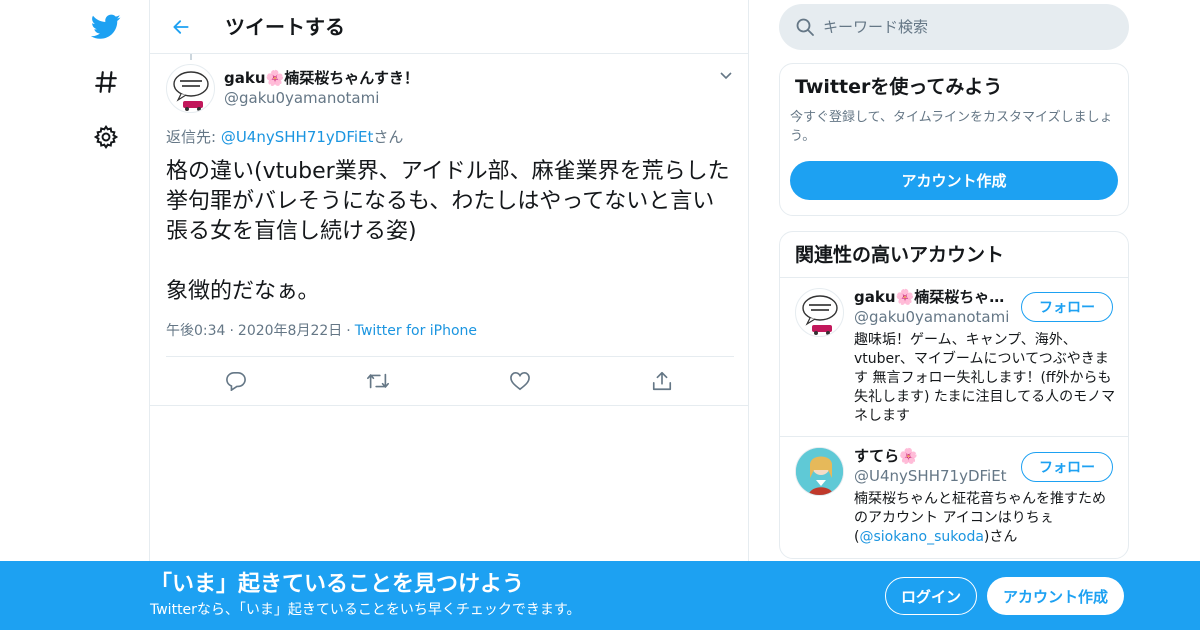 The image size is (1200, 630). What do you see at coordinates (662, 381) in the screenshot?
I see `share-icon` at bounding box center [662, 381].